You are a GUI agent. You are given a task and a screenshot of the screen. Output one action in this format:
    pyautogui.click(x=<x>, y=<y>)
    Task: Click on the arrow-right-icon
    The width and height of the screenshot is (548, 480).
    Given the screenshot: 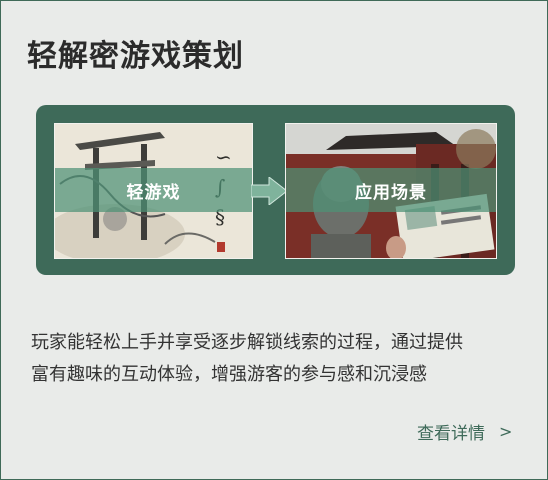 What is the action you would take?
    pyautogui.click(x=269, y=191)
    